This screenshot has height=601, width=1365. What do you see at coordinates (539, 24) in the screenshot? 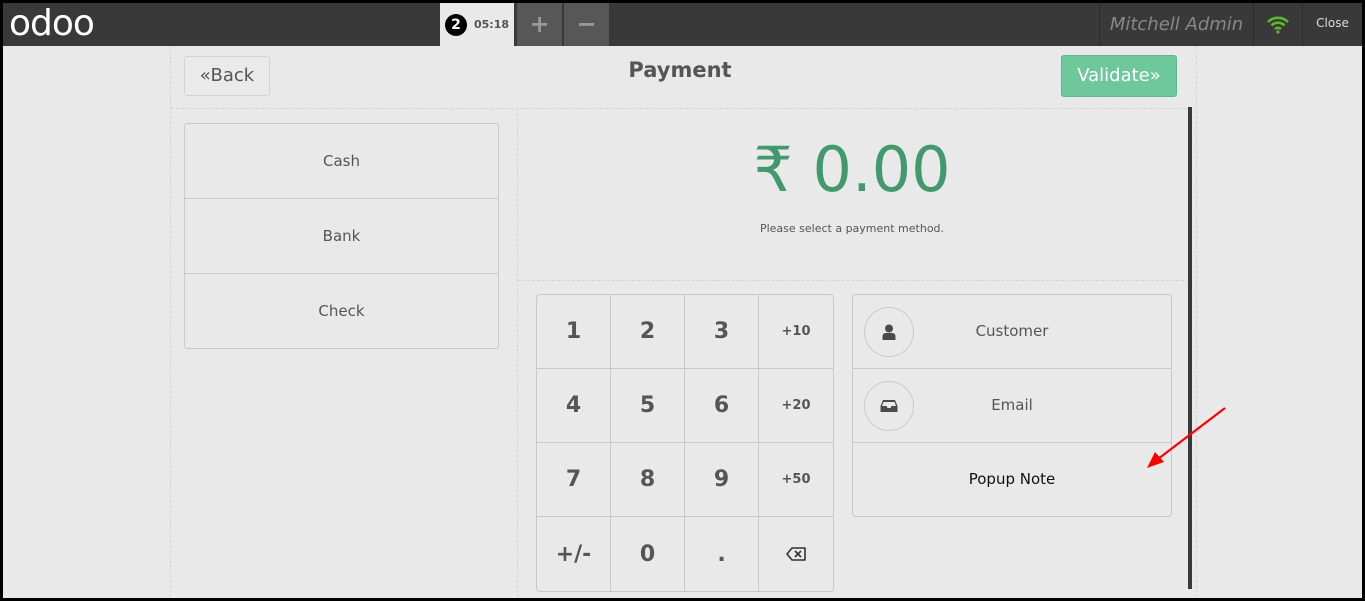
I see `add-order-button: +` at bounding box center [539, 24].